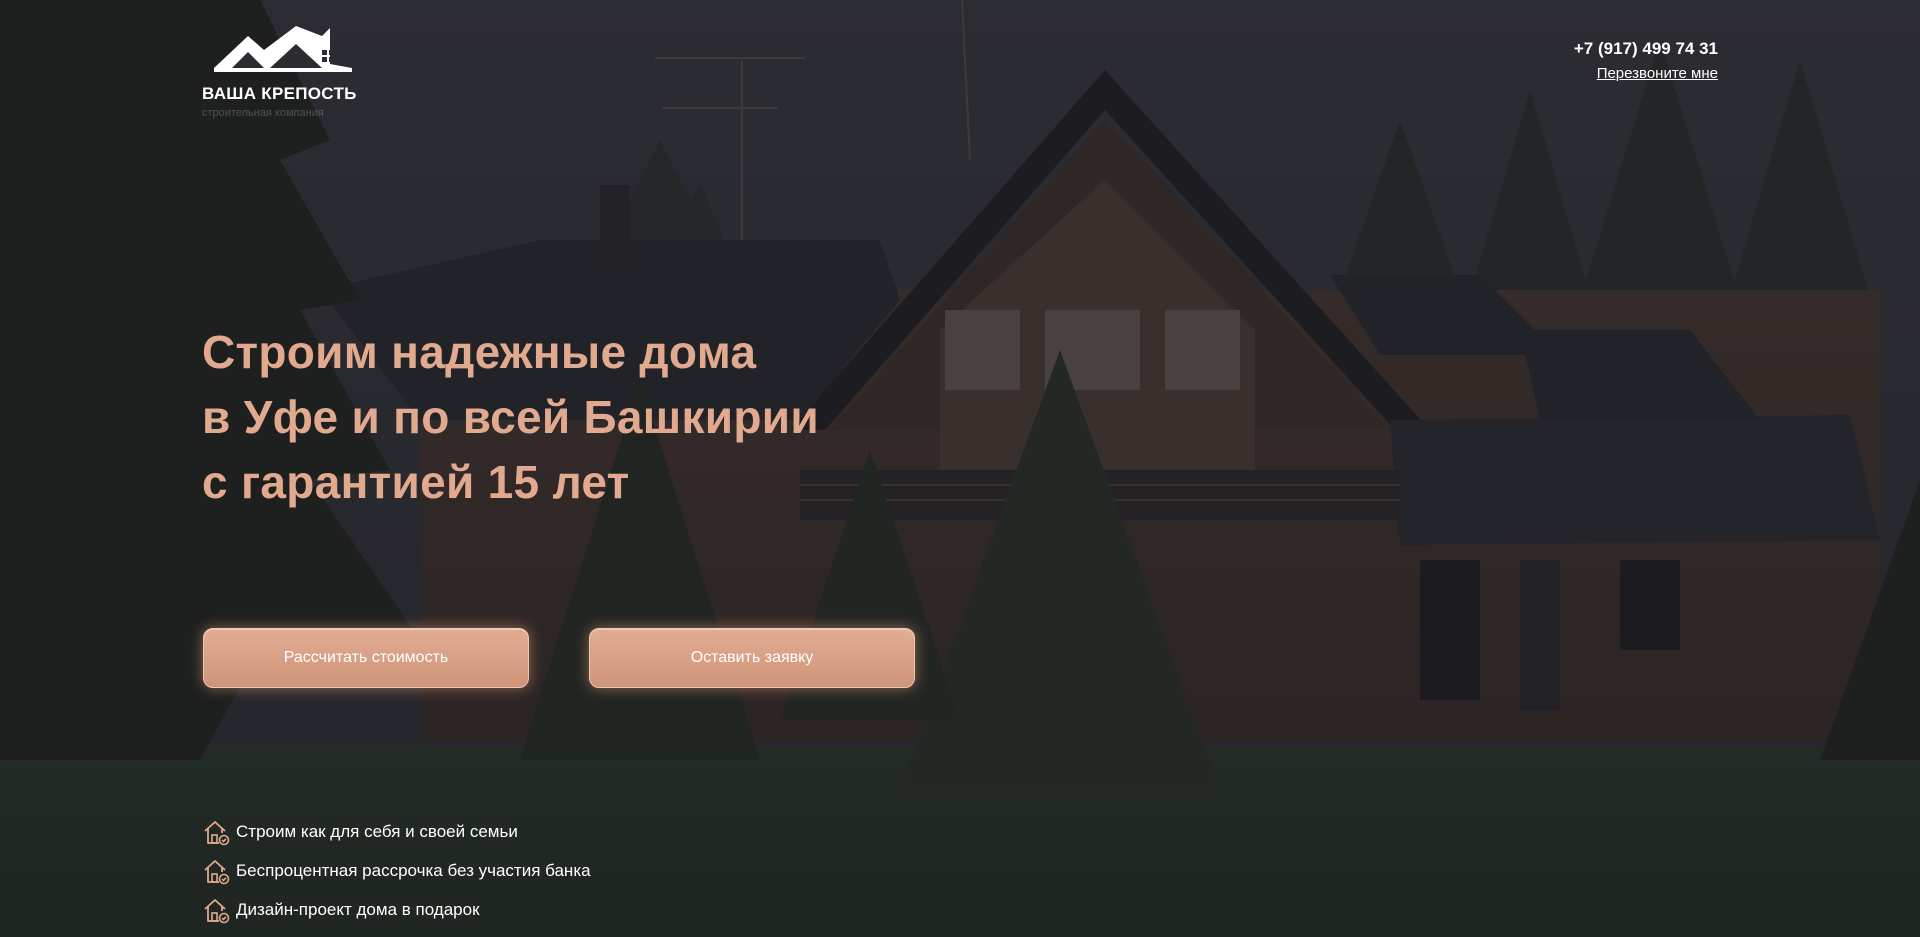 Image resolution: width=1920 pixels, height=937 pixels. What do you see at coordinates (479, 352) in the screenshot?
I see `hero-title-line: Строим надежные дома` at bounding box center [479, 352].